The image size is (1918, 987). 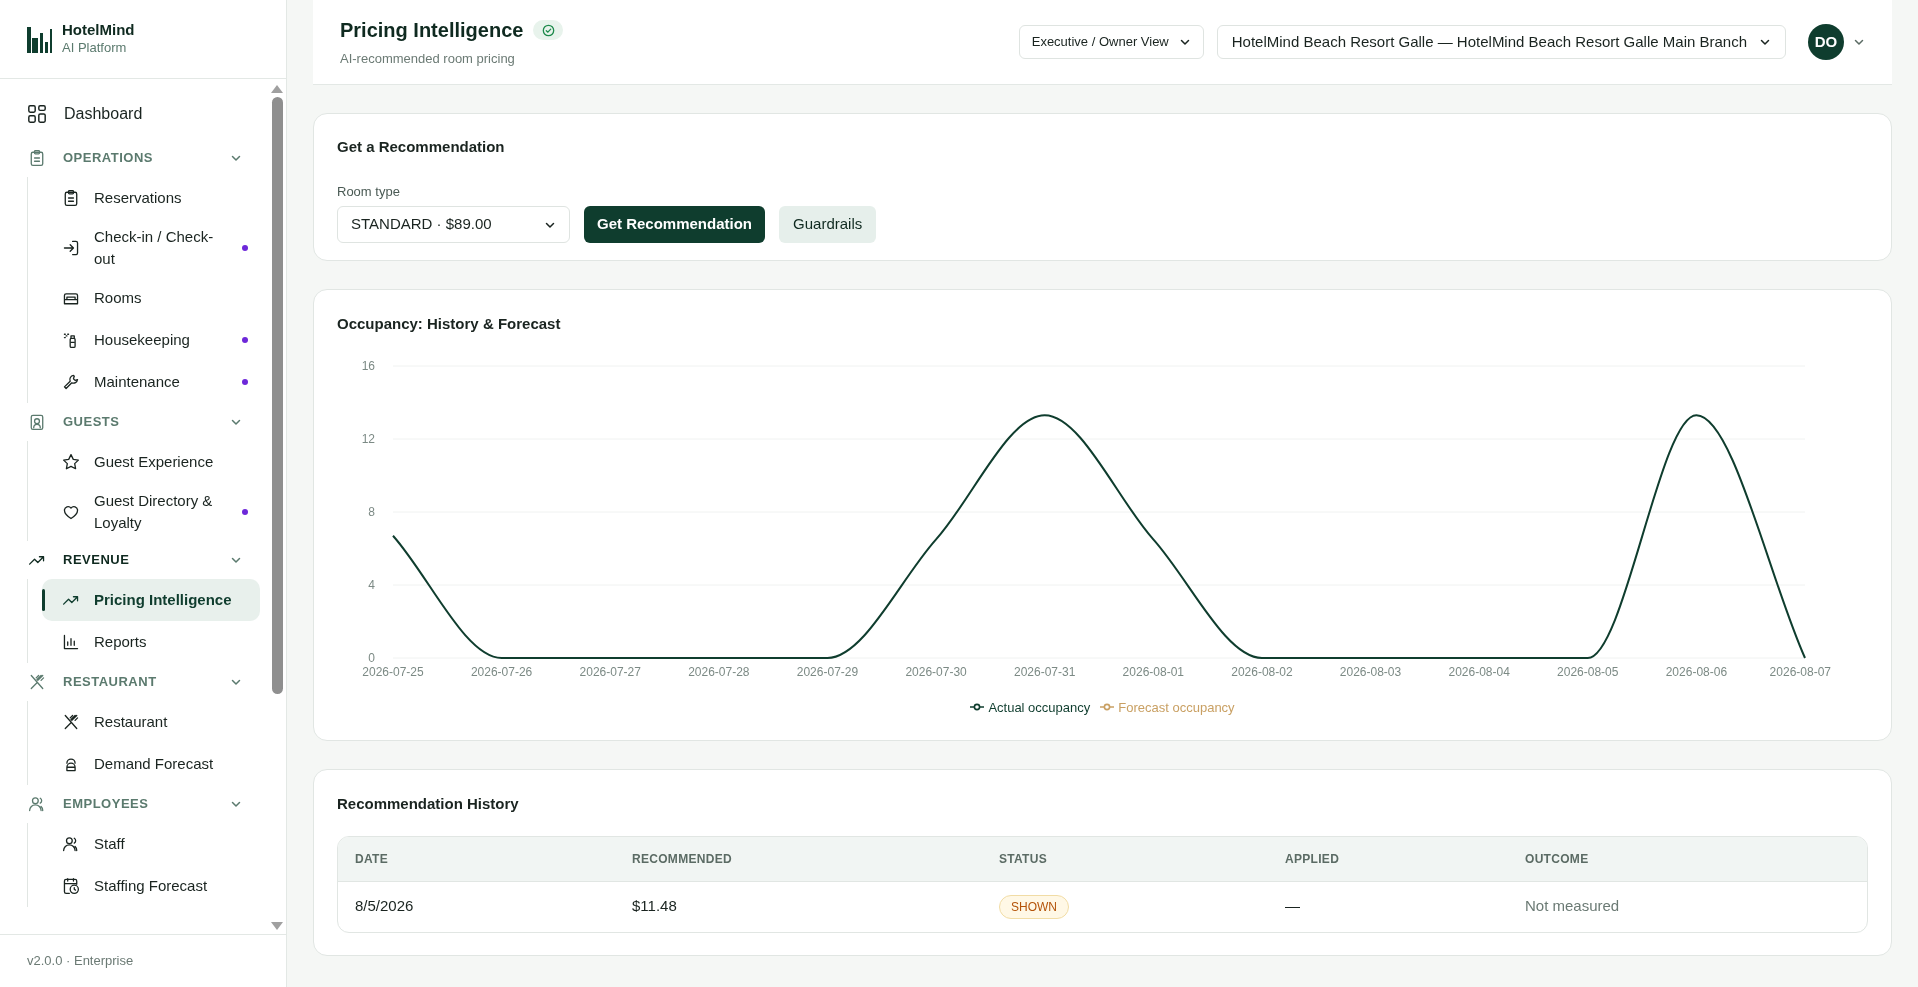 What do you see at coordinates (130, 560) in the screenshot?
I see `section-header: REVENUE` at bounding box center [130, 560].